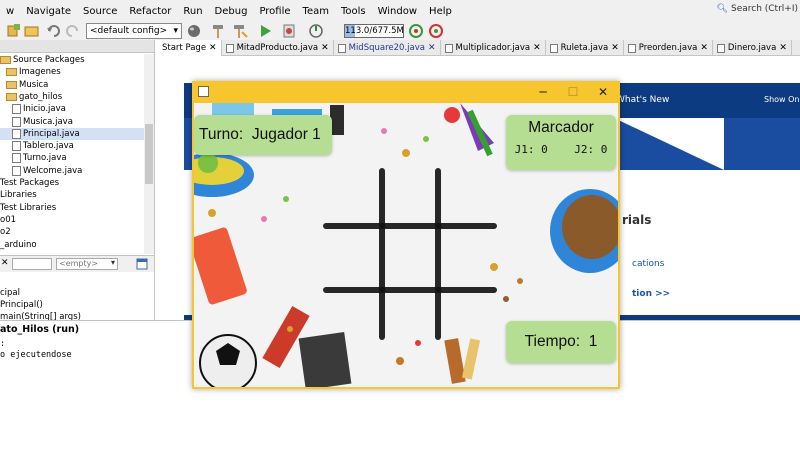 This screenshot has width=800, height=463. I want to click on search-box: 🔍︎ Search (Ctrl+I), so click(757, 9).